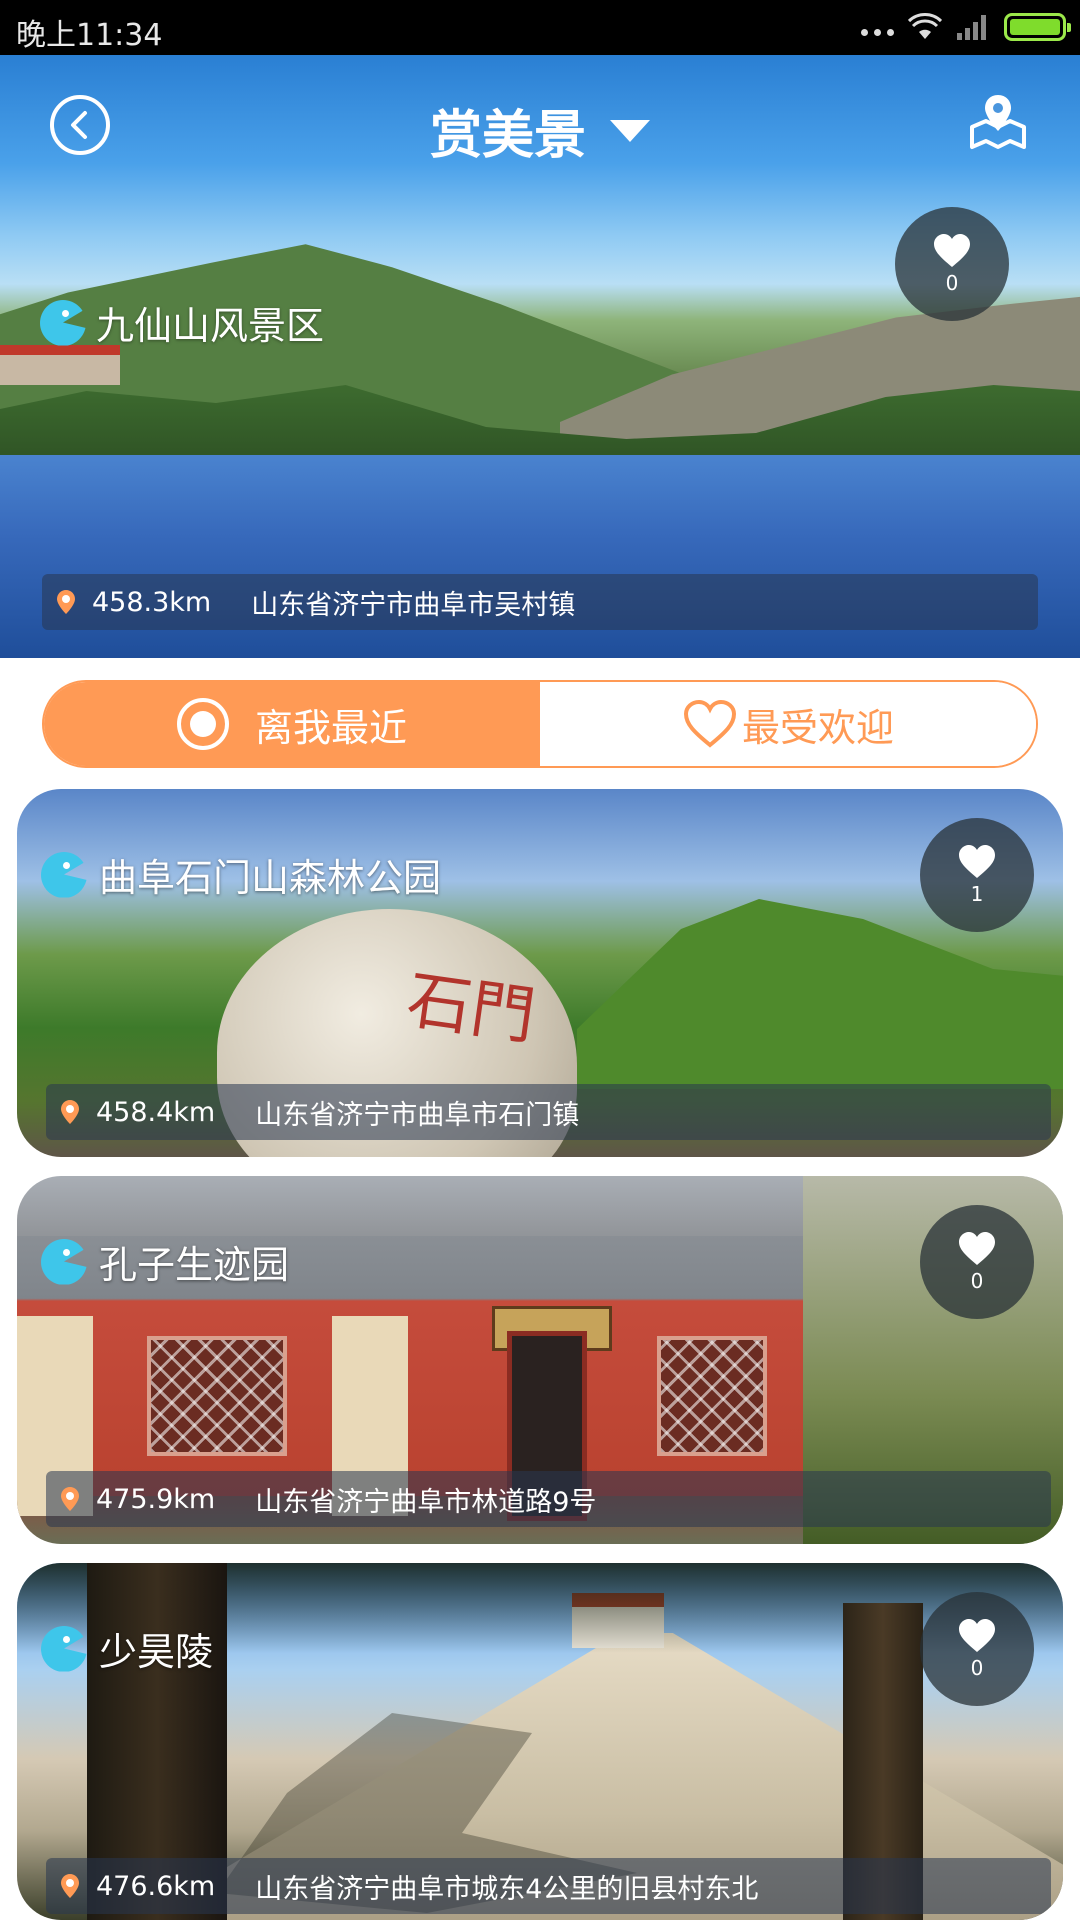 The width and height of the screenshot is (1080, 1920). I want to click on card-title: 曲阜石门山森林公园, so click(241, 874).